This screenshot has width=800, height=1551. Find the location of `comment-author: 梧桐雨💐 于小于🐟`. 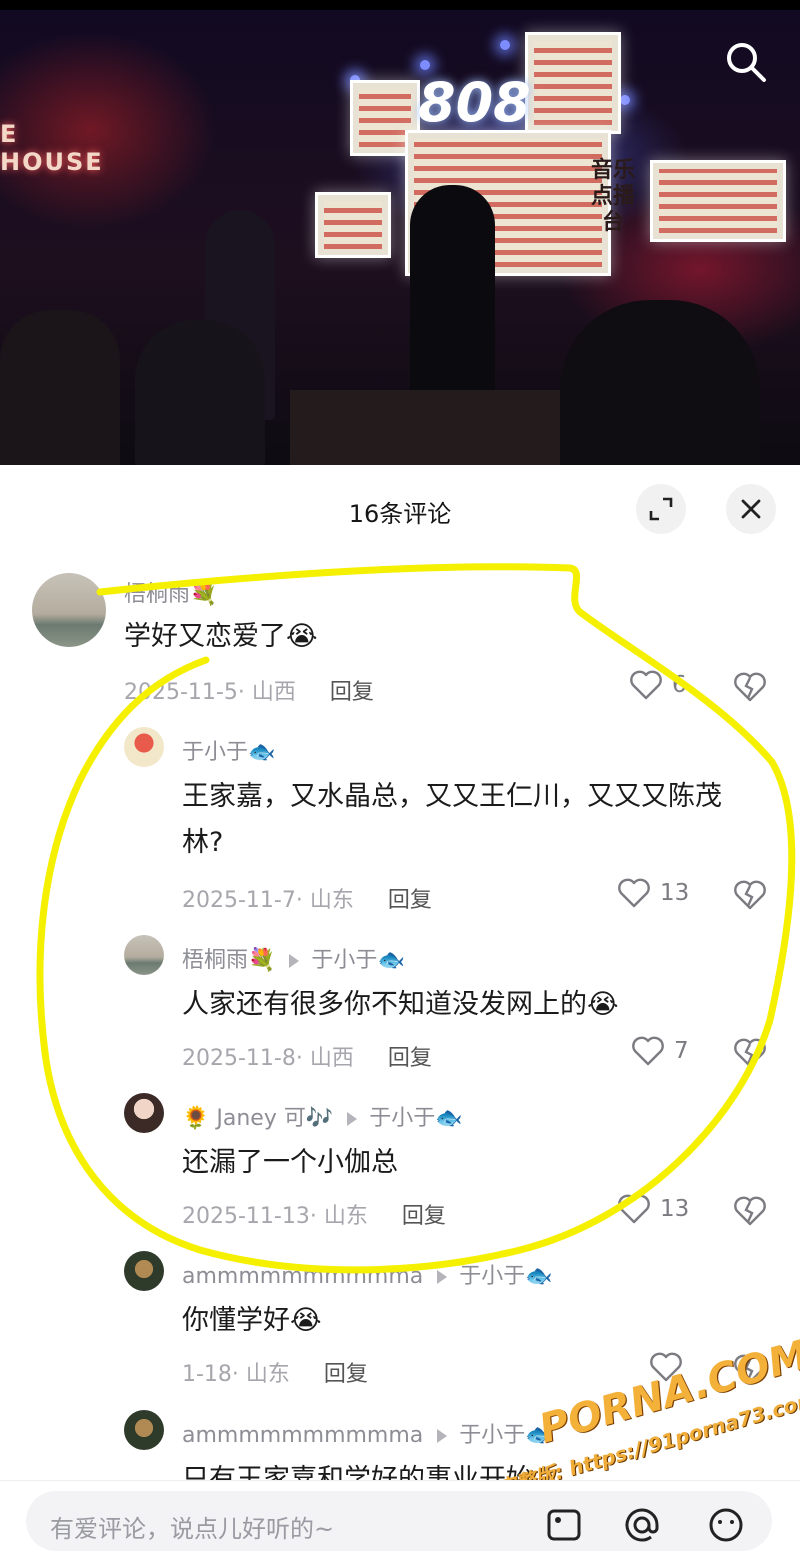

comment-author: 梧桐雨💐 于小于🐟 is located at coordinates (293, 958).